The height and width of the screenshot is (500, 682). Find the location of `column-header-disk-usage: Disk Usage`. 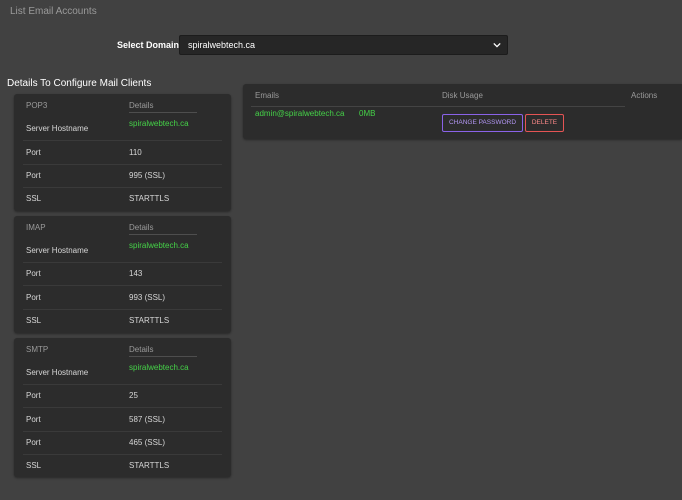

column-header-disk-usage: Disk Usage is located at coordinates (462, 95).